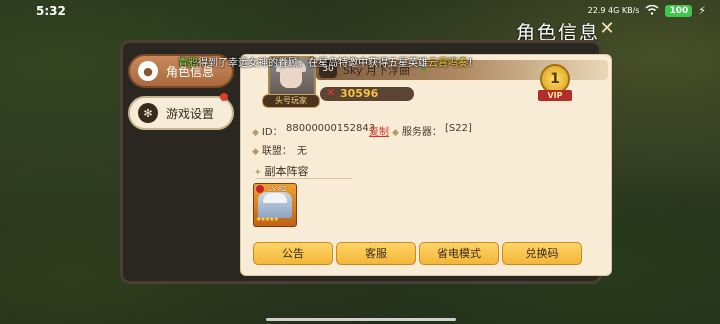 This screenshot has height=324, width=720. I want to click on server-label-text: 服务器：, so click(421, 132).